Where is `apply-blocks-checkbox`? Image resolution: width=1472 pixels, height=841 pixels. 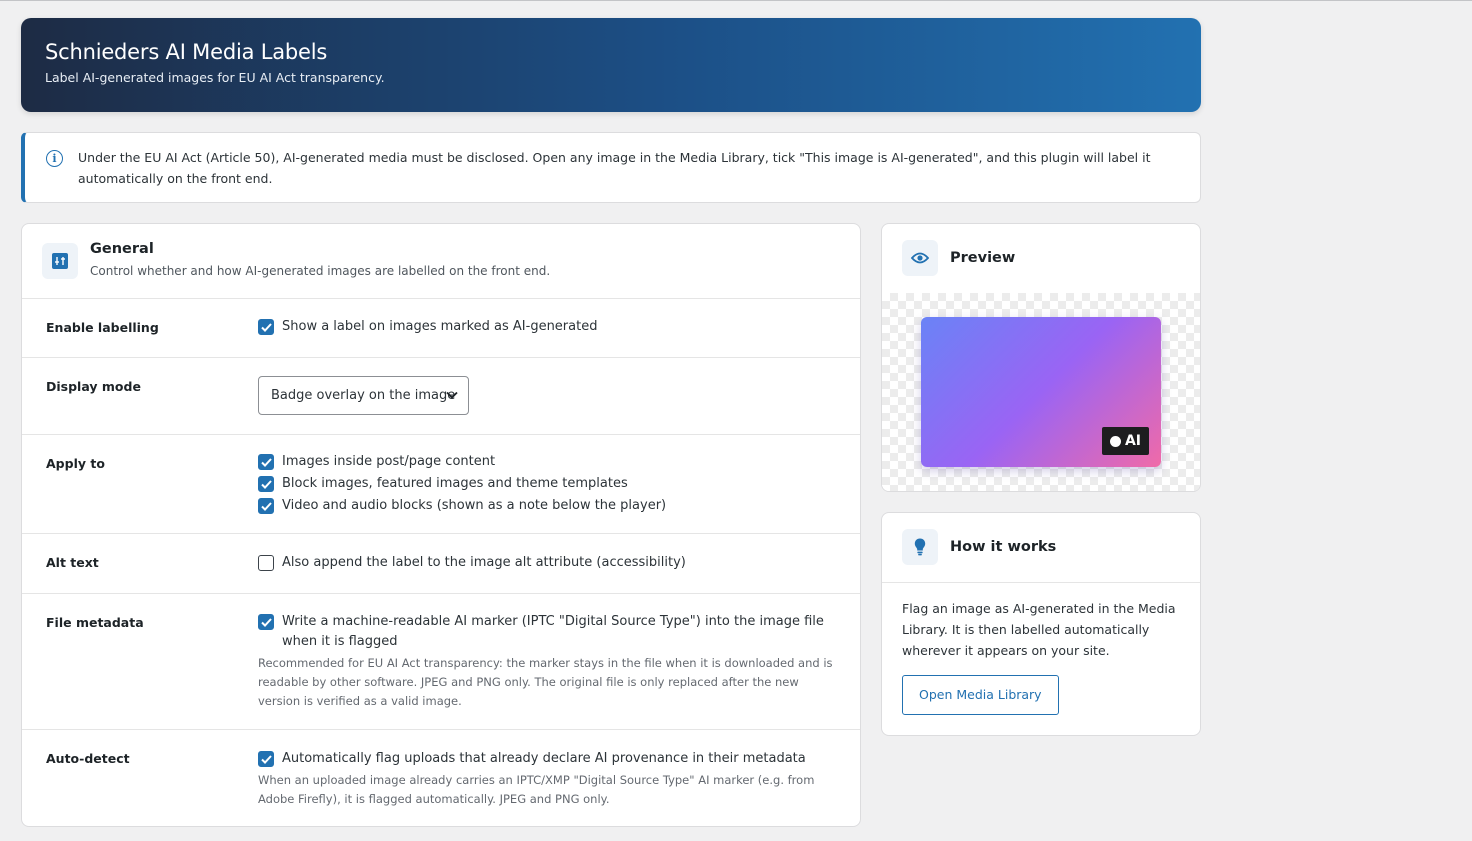 apply-blocks-checkbox is located at coordinates (266, 484).